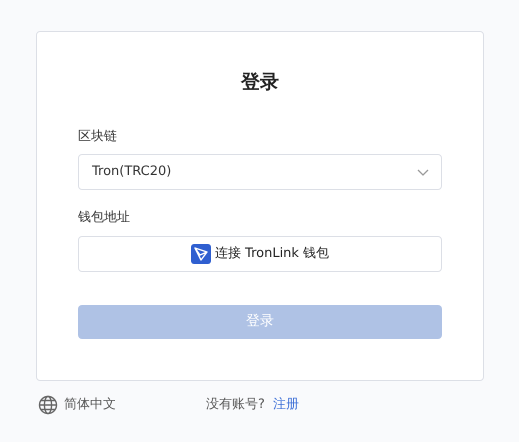 The width and height of the screenshot is (519, 442). Describe the element at coordinates (200, 254) in the screenshot. I see `wallet-logo-icon` at that location.